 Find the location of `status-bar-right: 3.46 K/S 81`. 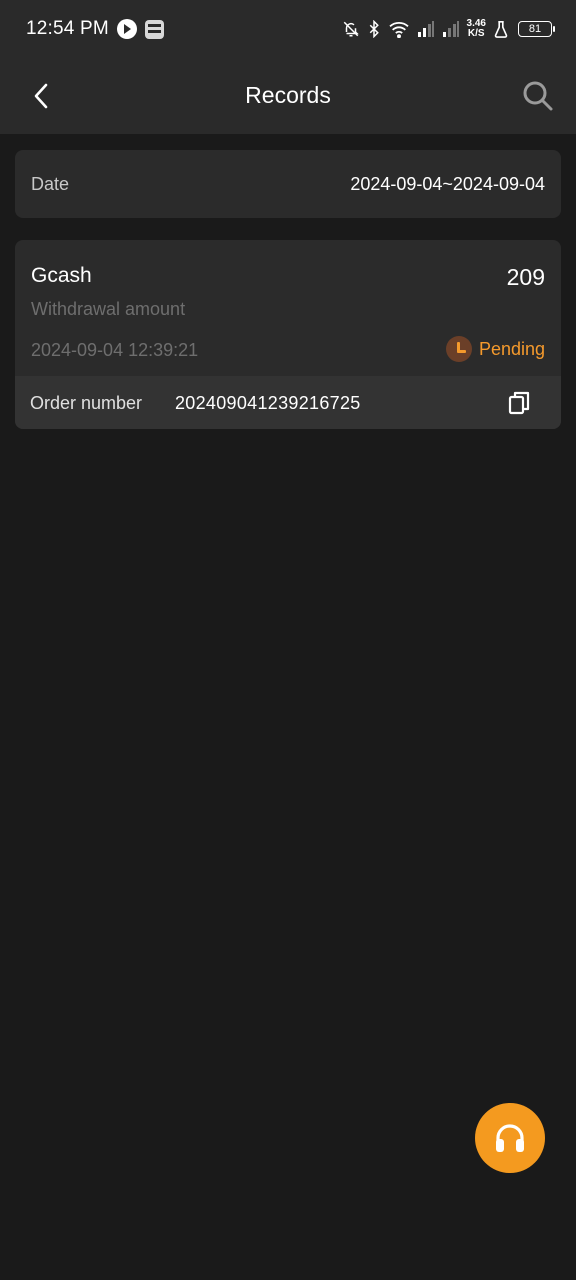

status-bar-right: 3.46 K/S 81 is located at coordinates (448, 29).